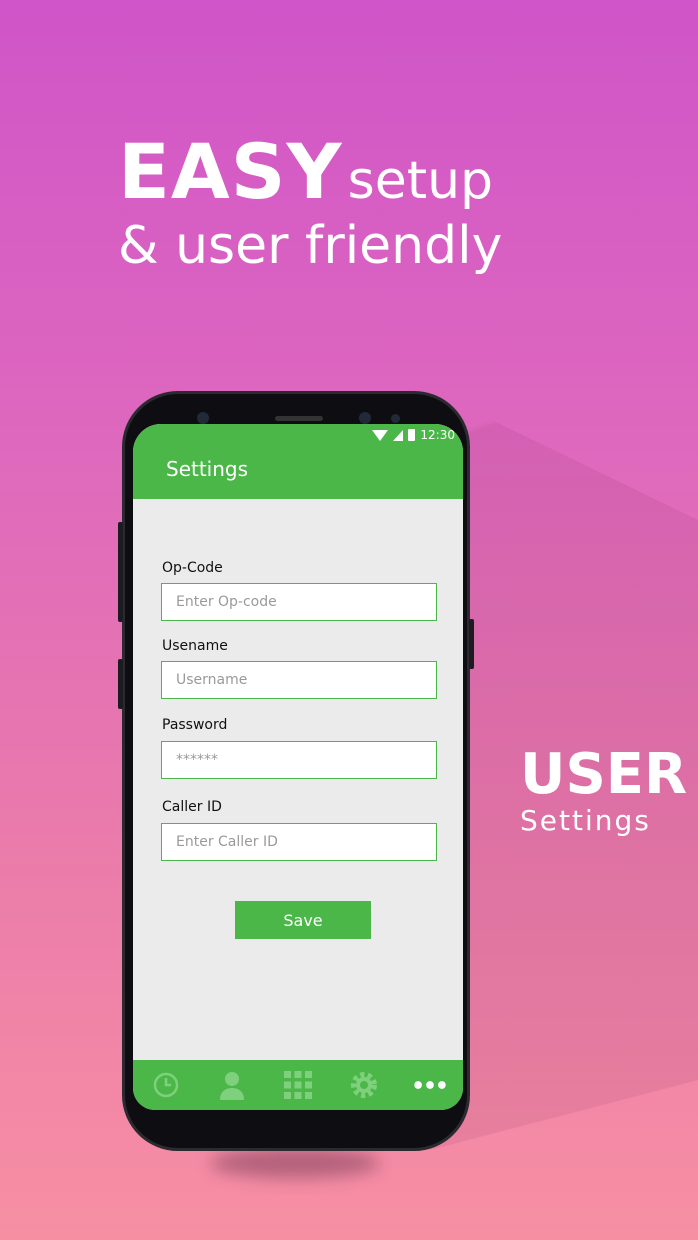 This screenshot has width=698, height=1240. What do you see at coordinates (192, 807) in the screenshot?
I see `callerid-label: Caller ID` at bounding box center [192, 807].